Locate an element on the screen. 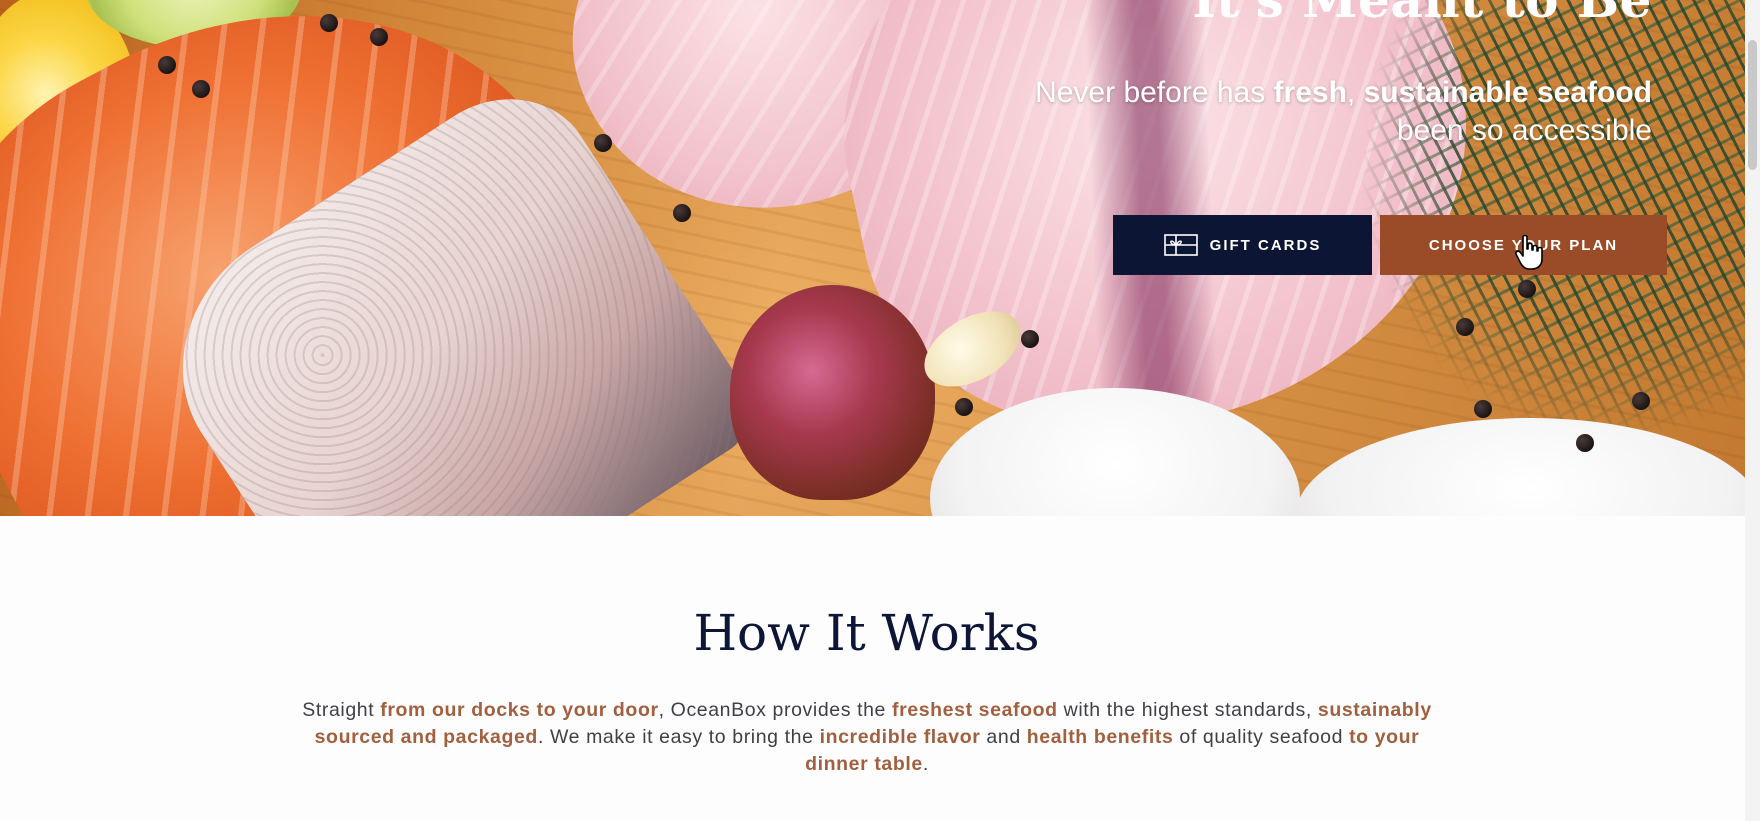 The width and height of the screenshot is (1760, 821). scrollbar-thumb is located at coordinates (1752, 105).